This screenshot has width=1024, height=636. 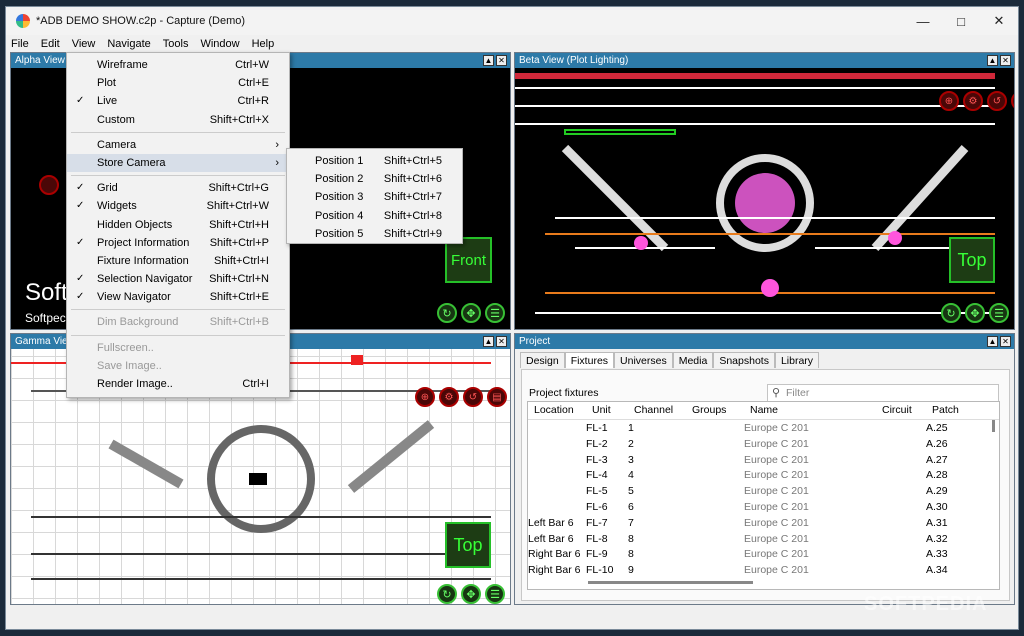 What do you see at coordinates (589, 360) in the screenshot?
I see `tab-fixtures: Fixtures` at bounding box center [589, 360].